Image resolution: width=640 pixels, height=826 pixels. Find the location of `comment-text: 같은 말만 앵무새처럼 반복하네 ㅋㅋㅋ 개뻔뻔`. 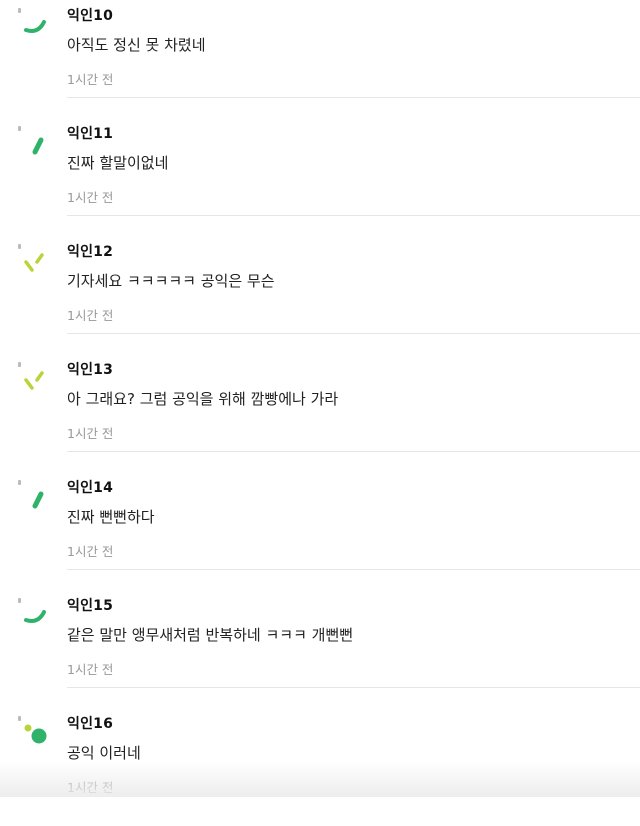

comment-text: 같은 말만 앵무새처럼 반복하네 ㅋㅋㅋ 개뻔뻔 is located at coordinates (210, 635).